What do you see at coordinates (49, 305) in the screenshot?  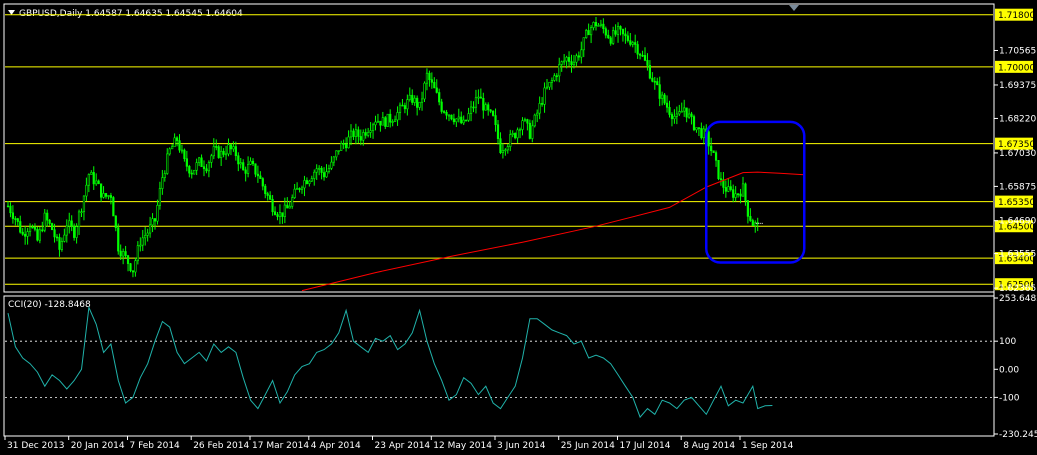 I see `indicator-title: CCI(20) -128.8468` at bounding box center [49, 305].